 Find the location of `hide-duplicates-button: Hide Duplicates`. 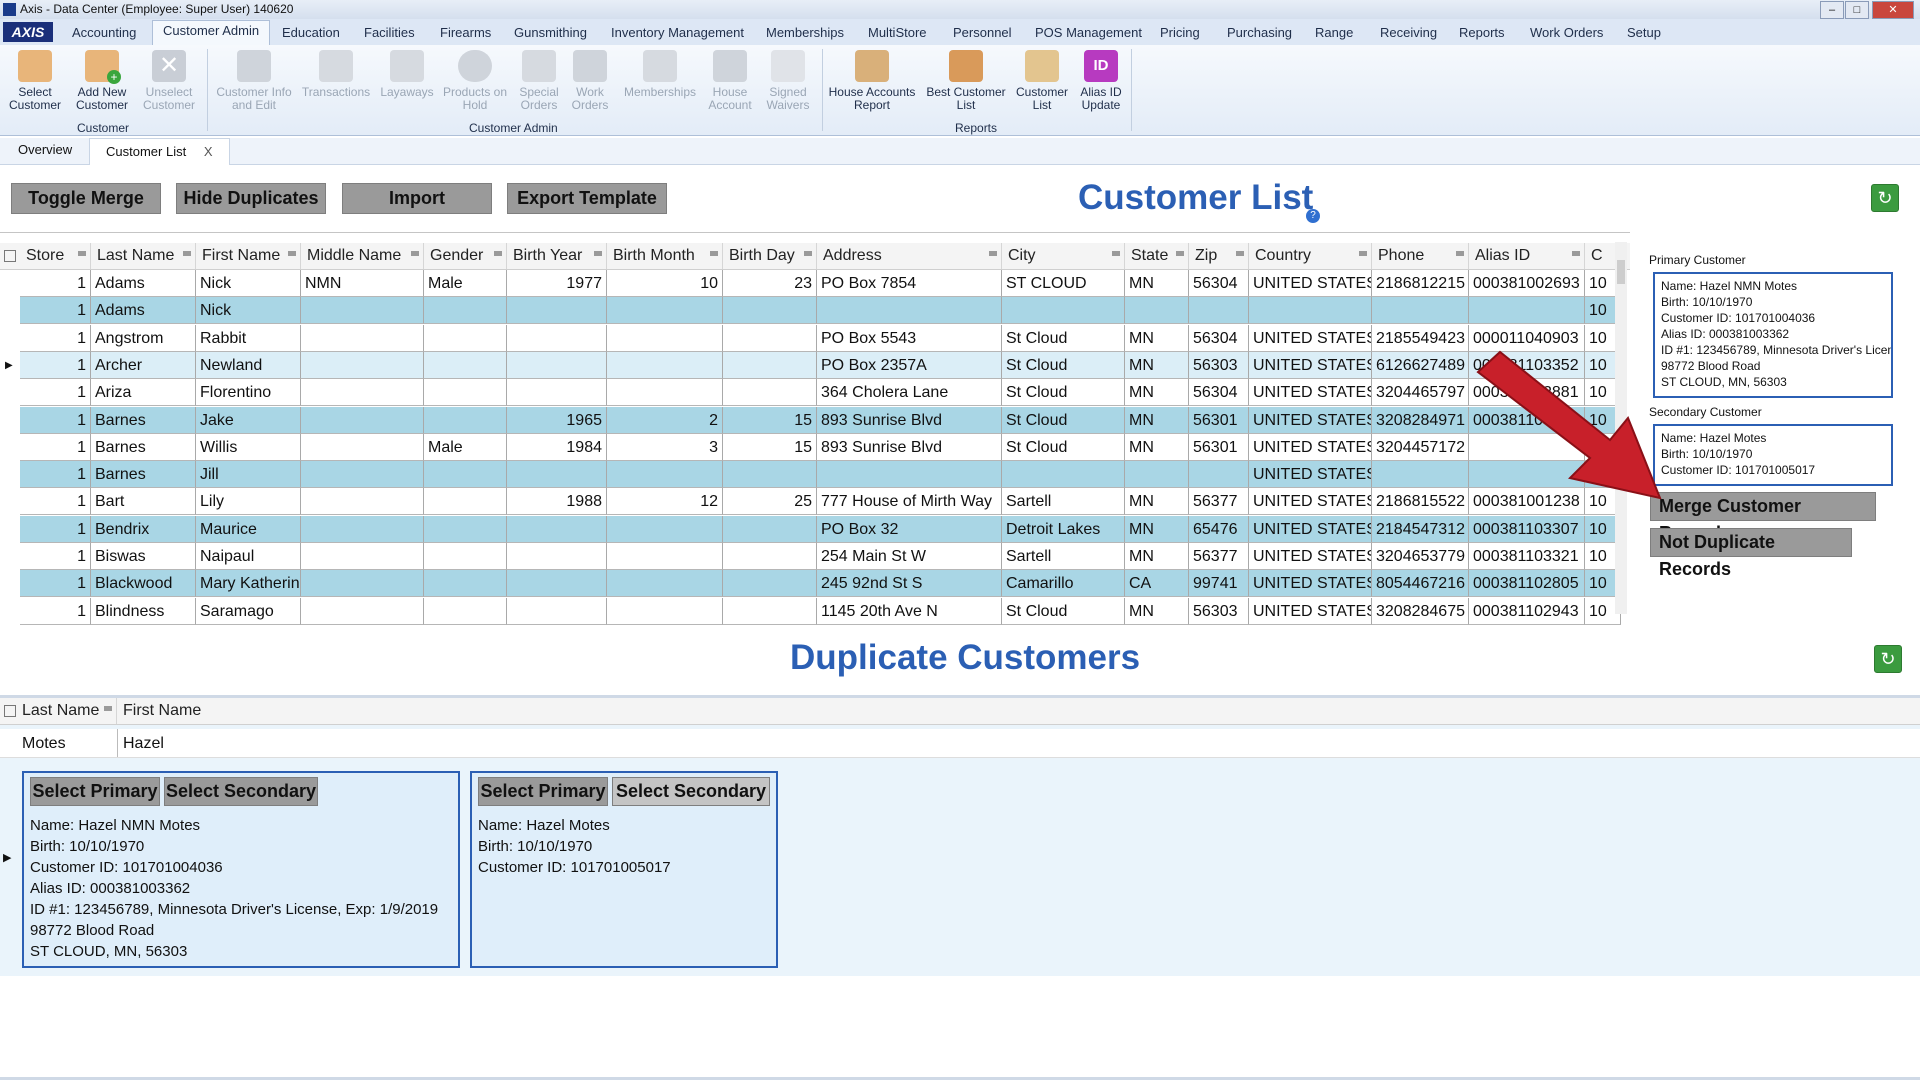

hide-duplicates-button: Hide Duplicates is located at coordinates (251, 198).